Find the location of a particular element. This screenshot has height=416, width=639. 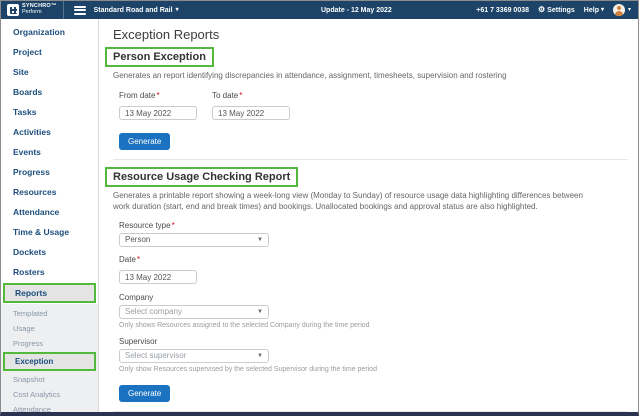

settings-button: ⚙ Settings is located at coordinates (556, 10).